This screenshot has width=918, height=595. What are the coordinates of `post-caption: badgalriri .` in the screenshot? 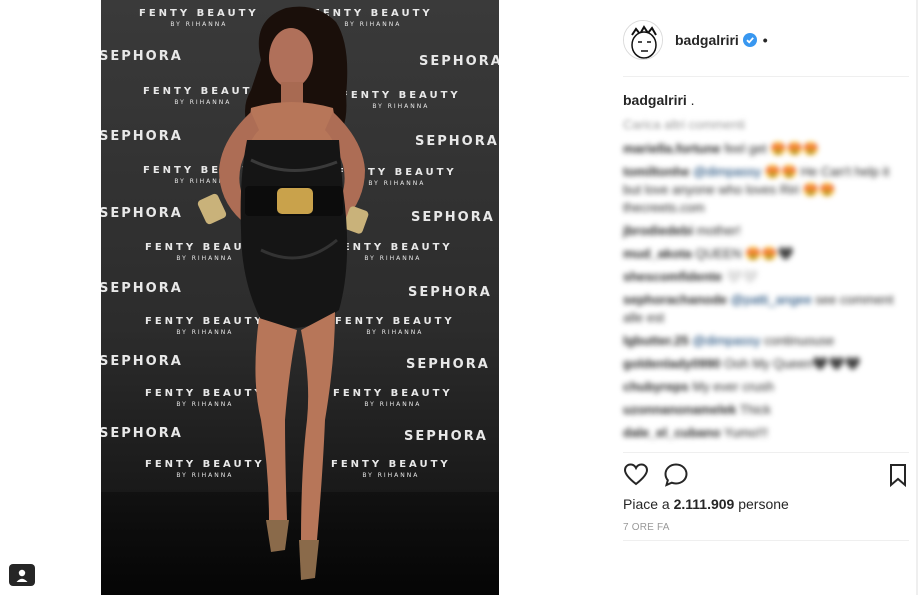 It's located at (659, 100).